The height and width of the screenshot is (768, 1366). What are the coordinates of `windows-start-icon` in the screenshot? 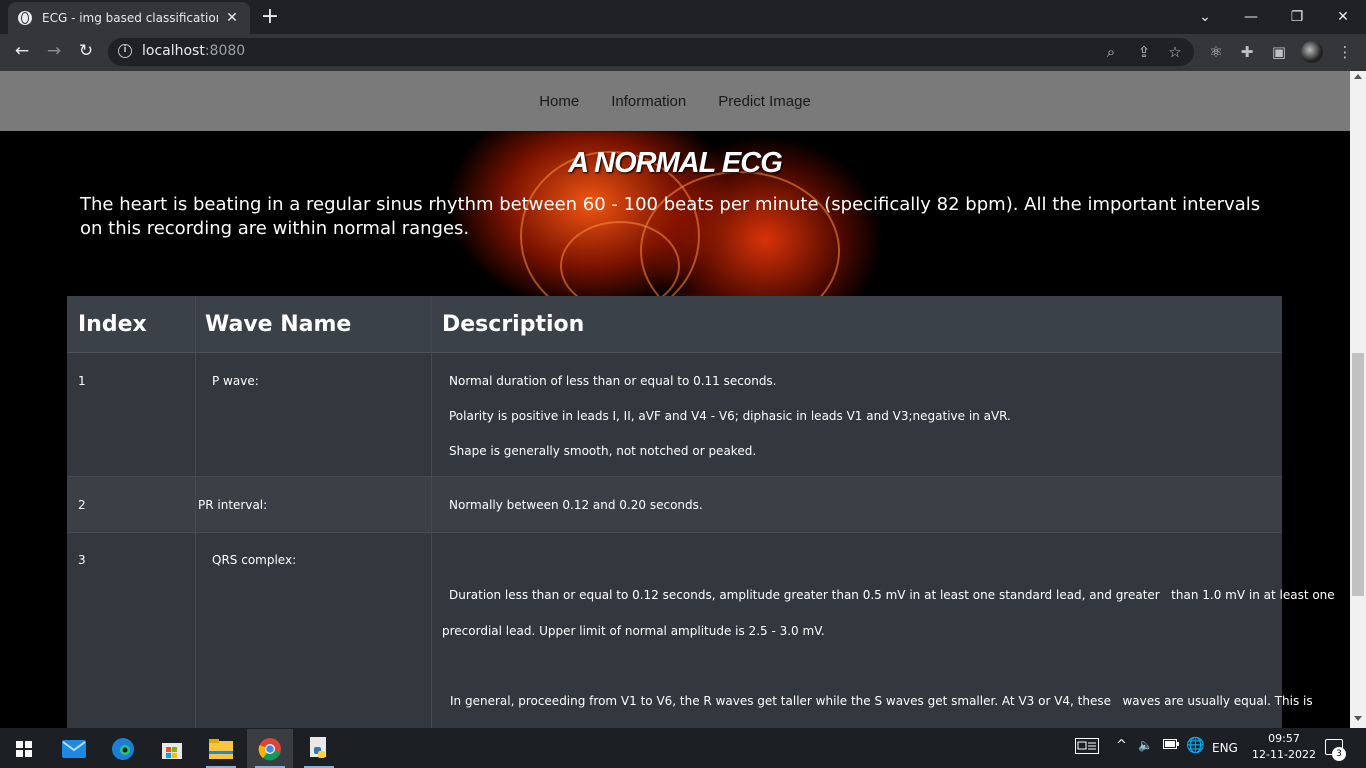 It's located at (24, 749).